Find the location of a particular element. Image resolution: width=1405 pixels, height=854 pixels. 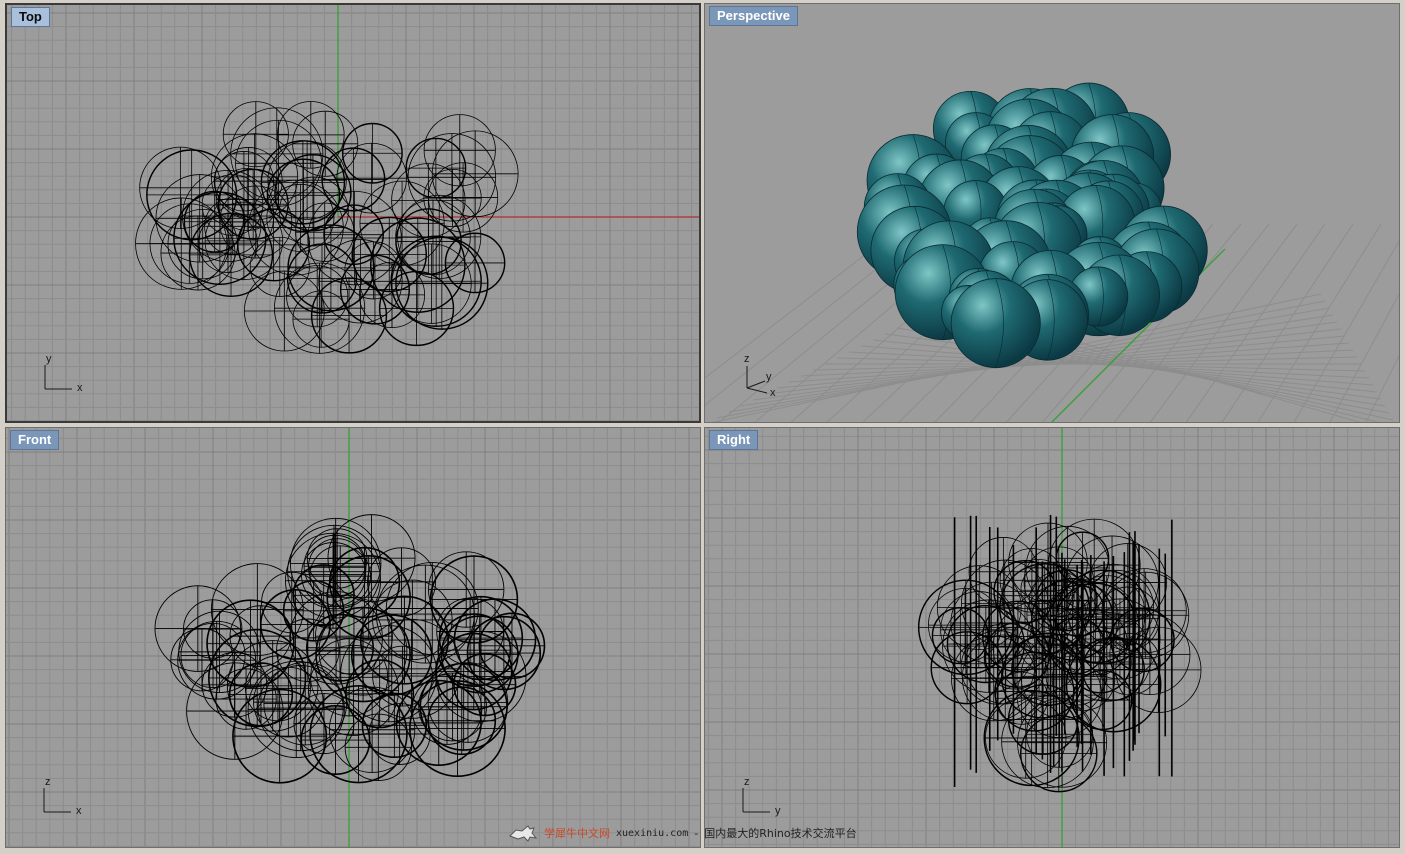

viewport-label-perspective: Perspective is located at coordinates (753, 16).